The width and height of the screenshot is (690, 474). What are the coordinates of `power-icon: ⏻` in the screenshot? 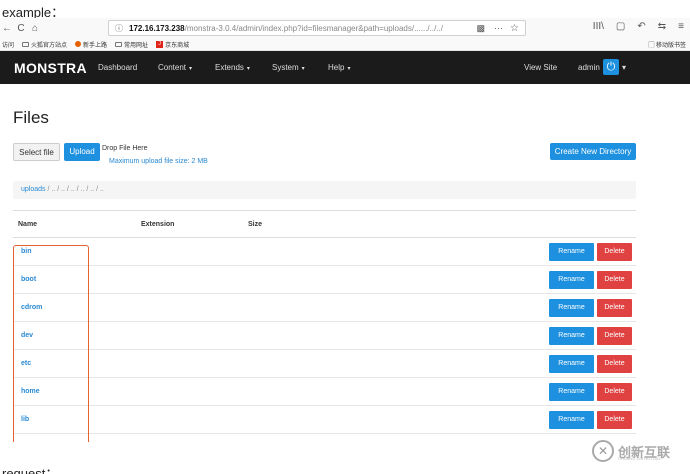 It's located at (611, 67).